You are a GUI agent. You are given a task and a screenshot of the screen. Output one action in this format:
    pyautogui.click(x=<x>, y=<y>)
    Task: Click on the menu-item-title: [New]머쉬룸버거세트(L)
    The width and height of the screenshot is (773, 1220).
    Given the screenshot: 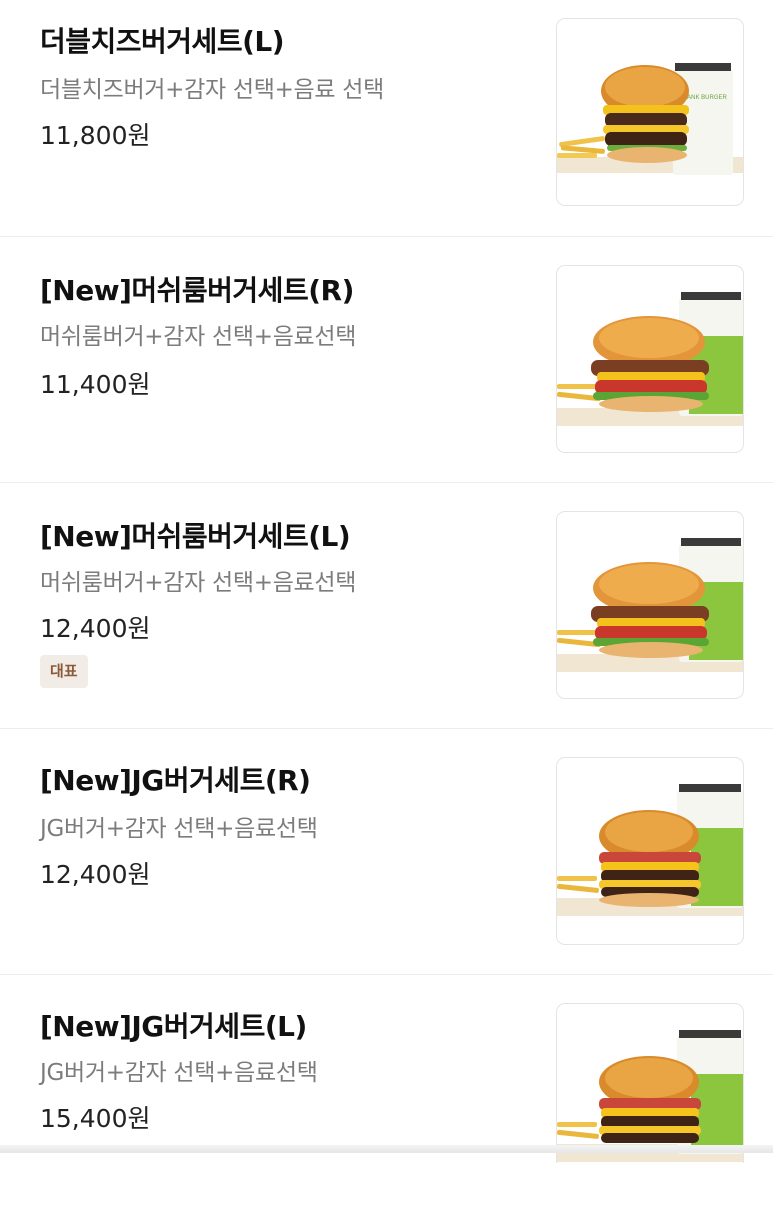 What is the action you would take?
    pyautogui.click(x=195, y=536)
    